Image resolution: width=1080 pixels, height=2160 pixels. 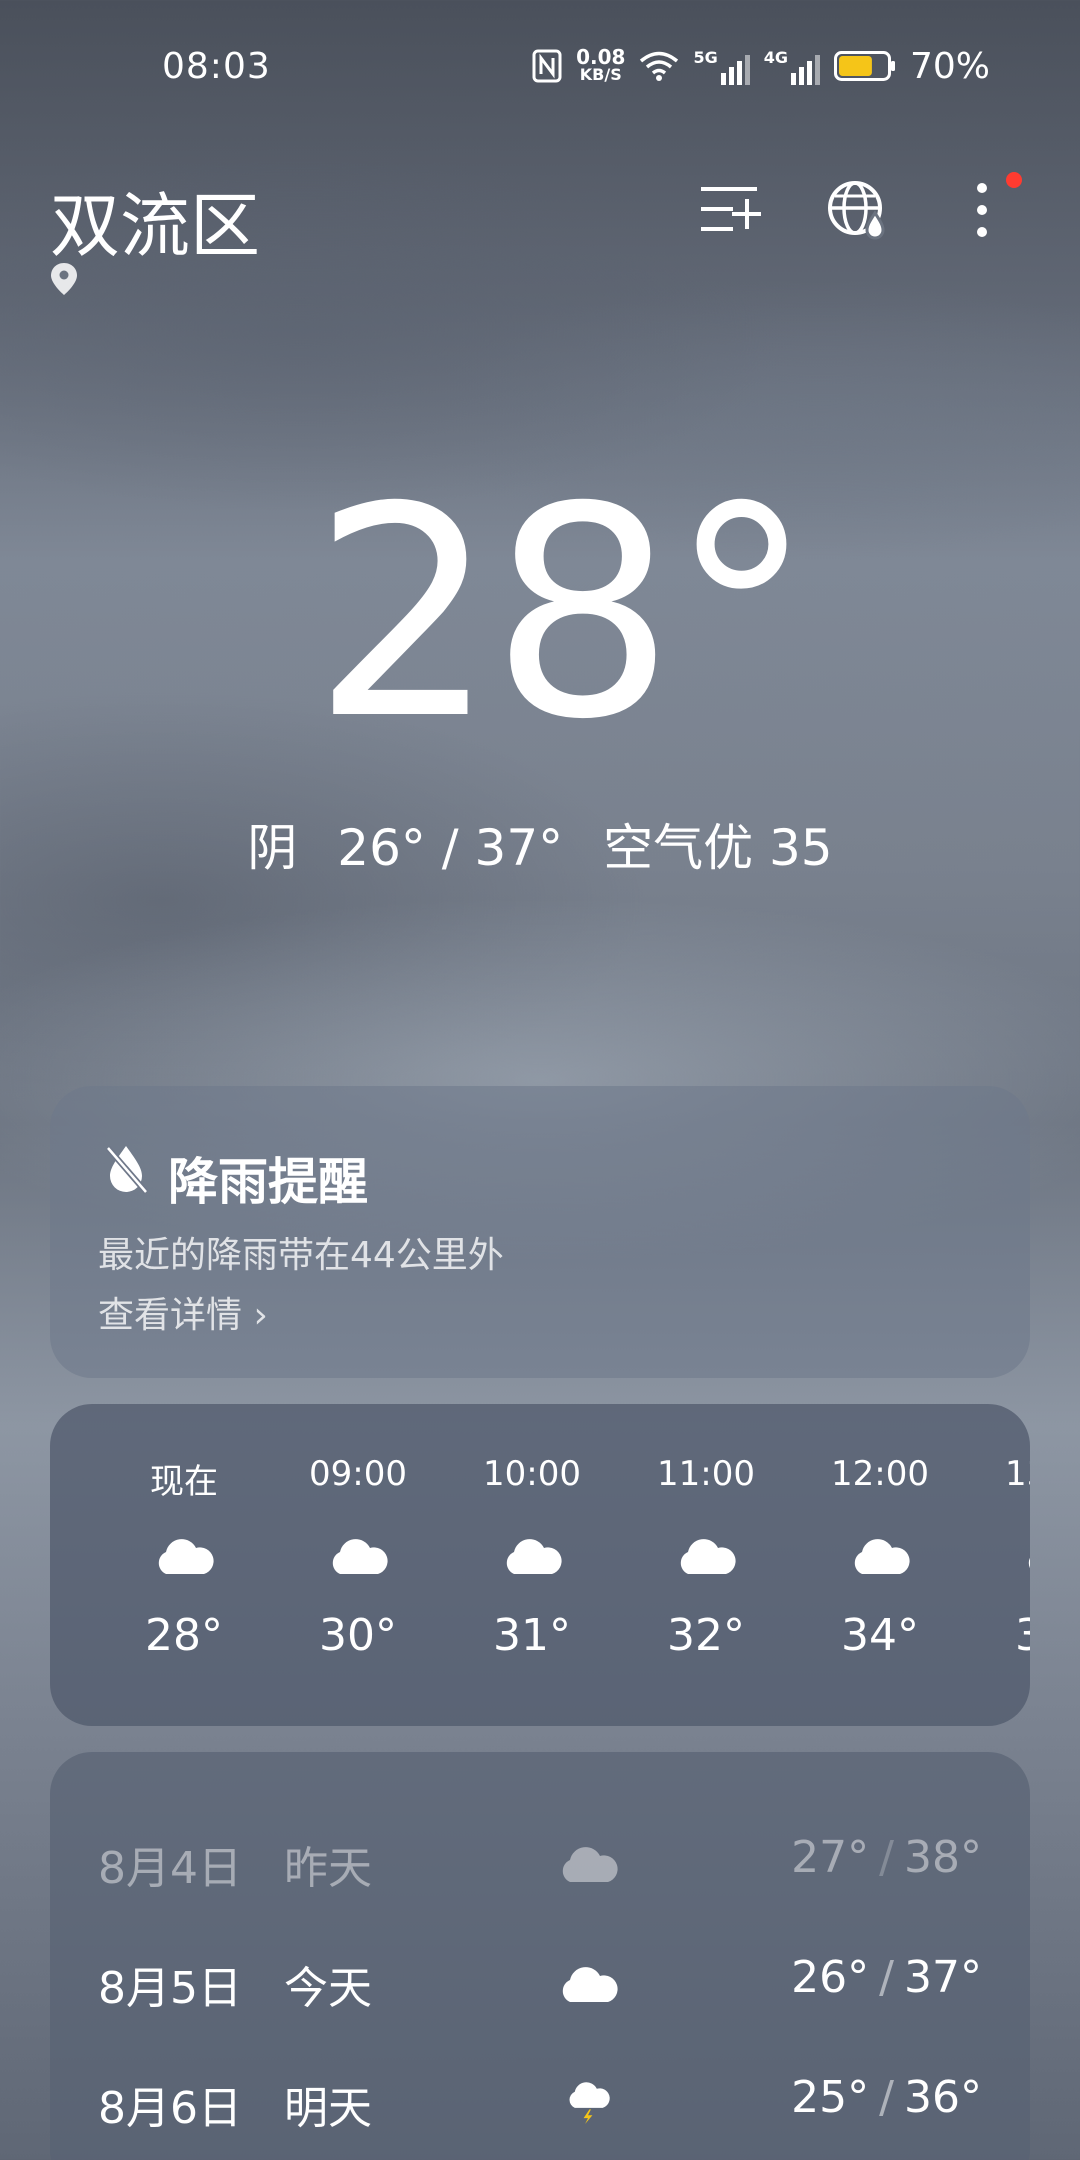 I want to click on daily-low: 27°, so click(x=830, y=1857).